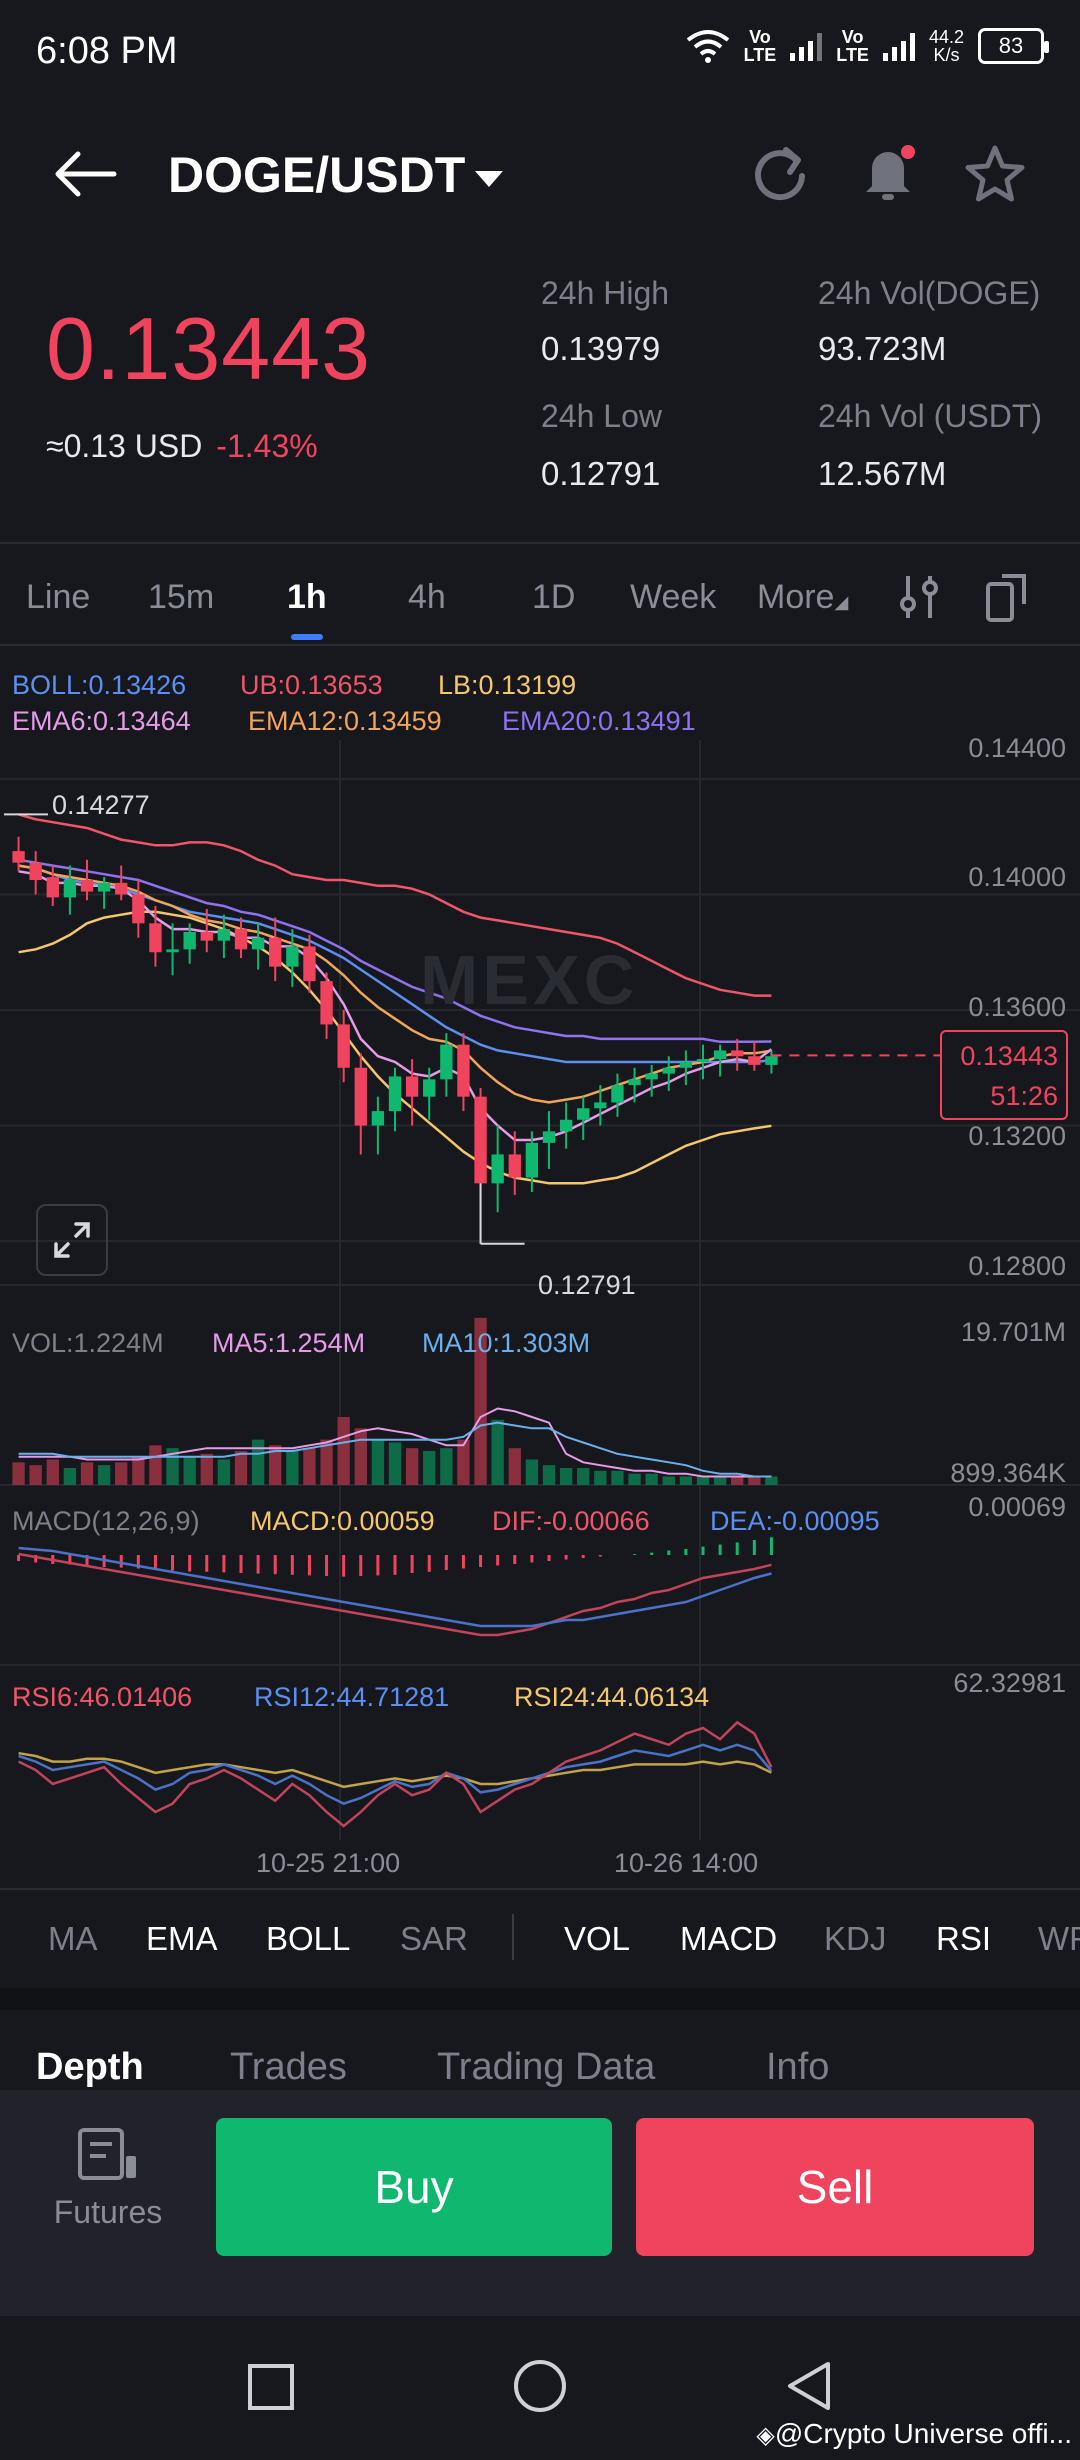 The image size is (1080, 2460). I want to click on price-change-percent: -1.43%, so click(267, 446).